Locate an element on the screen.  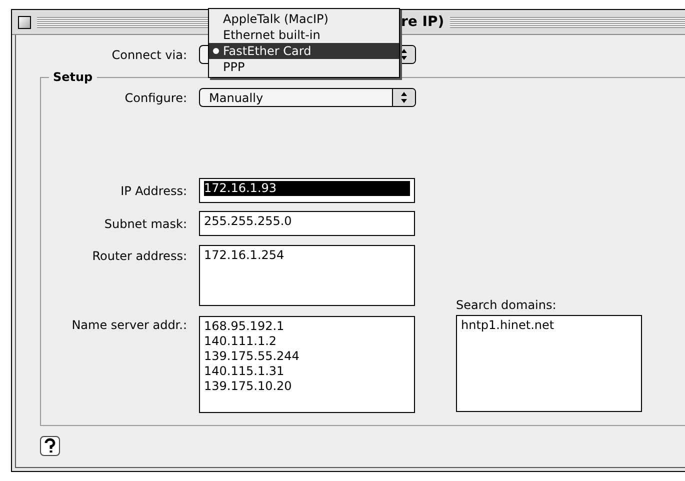
field-label: IP Address: is located at coordinates (154, 191).